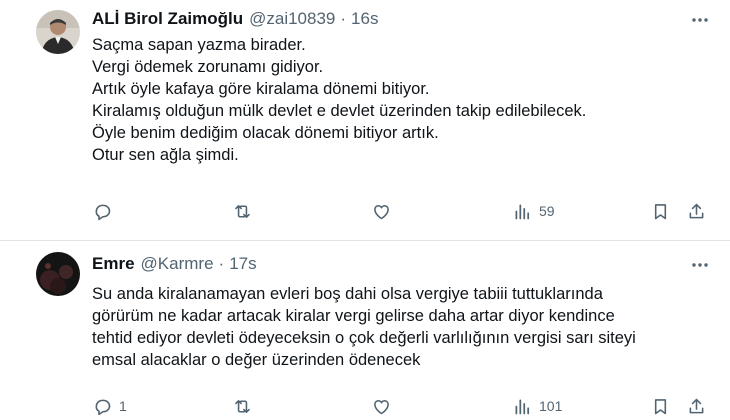 This screenshot has height=420, width=730. Describe the element at coordinates (113, 264) in the screenshot. I see `author-name: Emre` at that location.